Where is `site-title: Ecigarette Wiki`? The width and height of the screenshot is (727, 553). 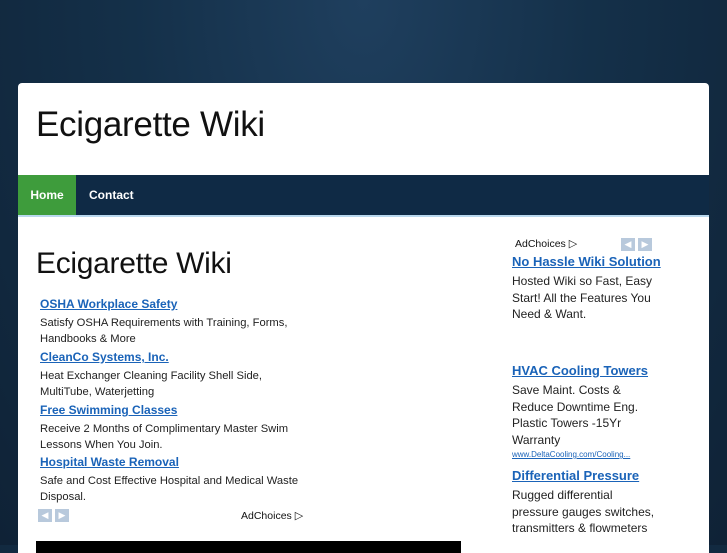 site-title: Ecigarette Wiki is located at coordinates (150, 125).